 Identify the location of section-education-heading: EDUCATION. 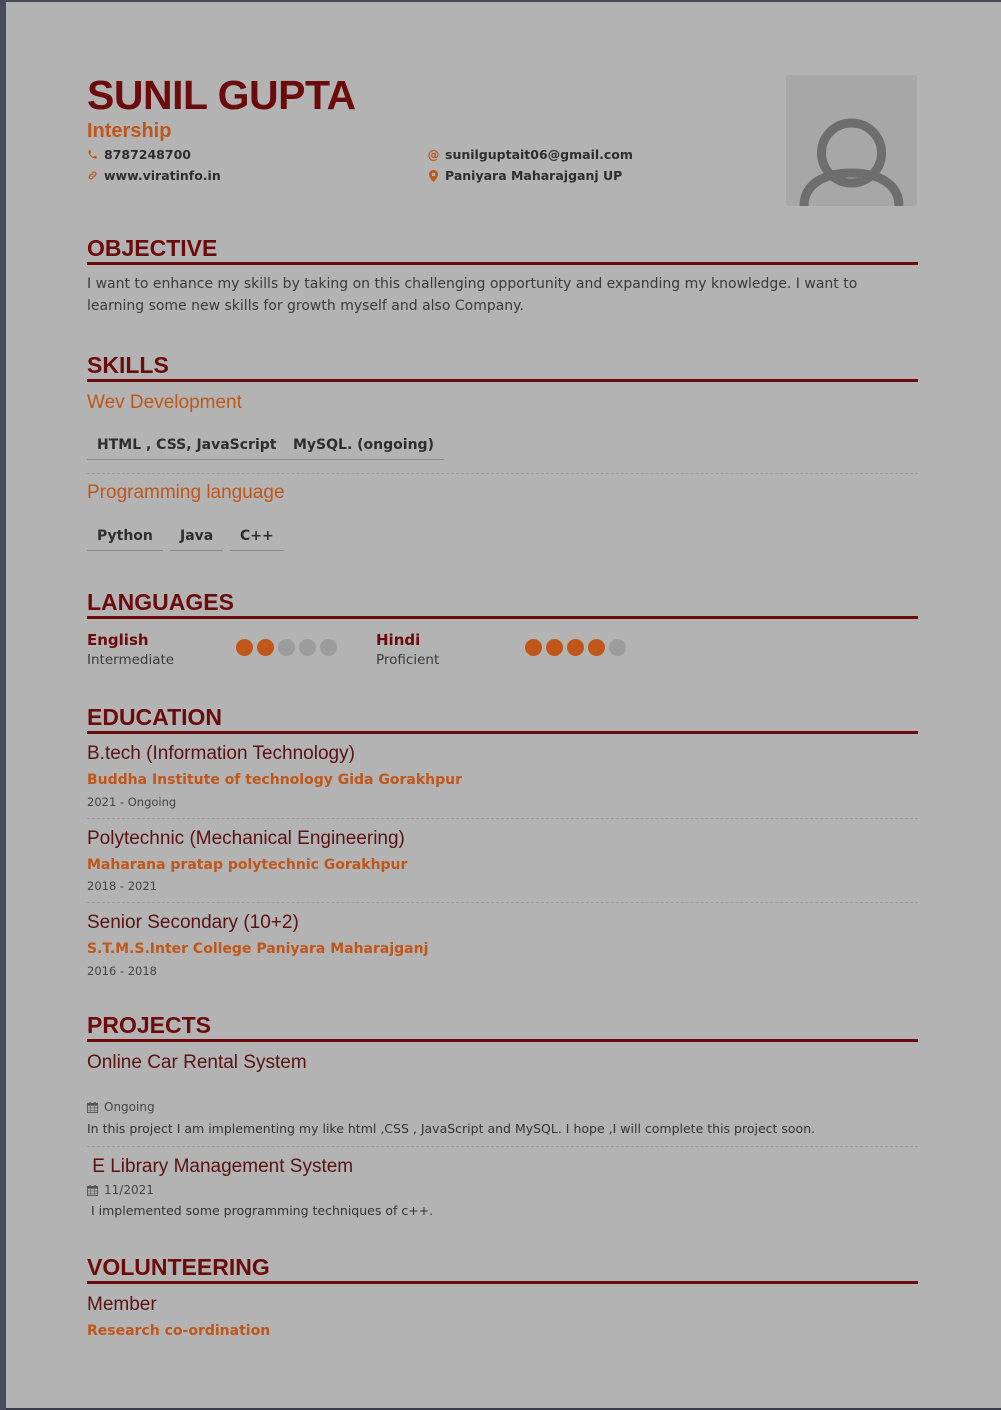
(502, 719).